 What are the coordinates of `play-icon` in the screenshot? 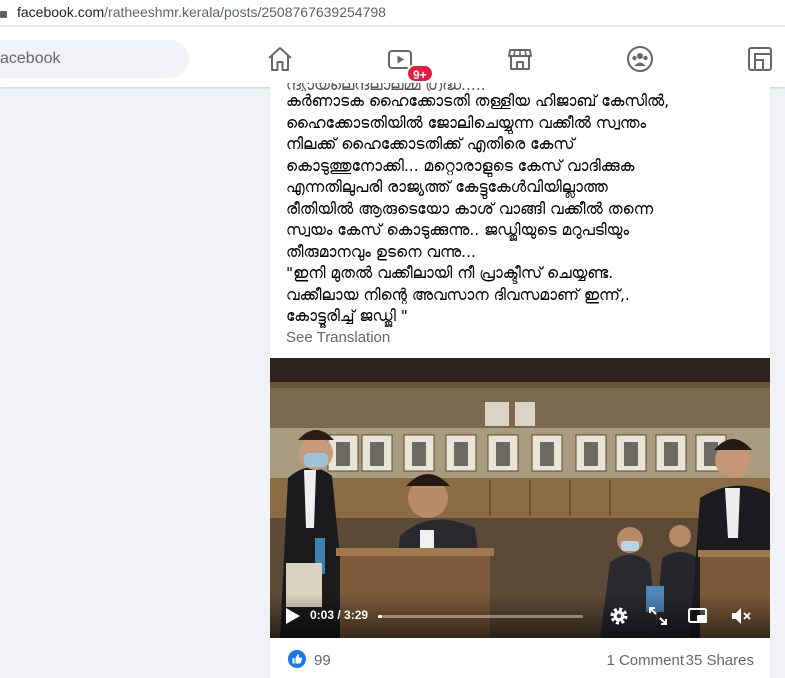 It's located at (293, 616).